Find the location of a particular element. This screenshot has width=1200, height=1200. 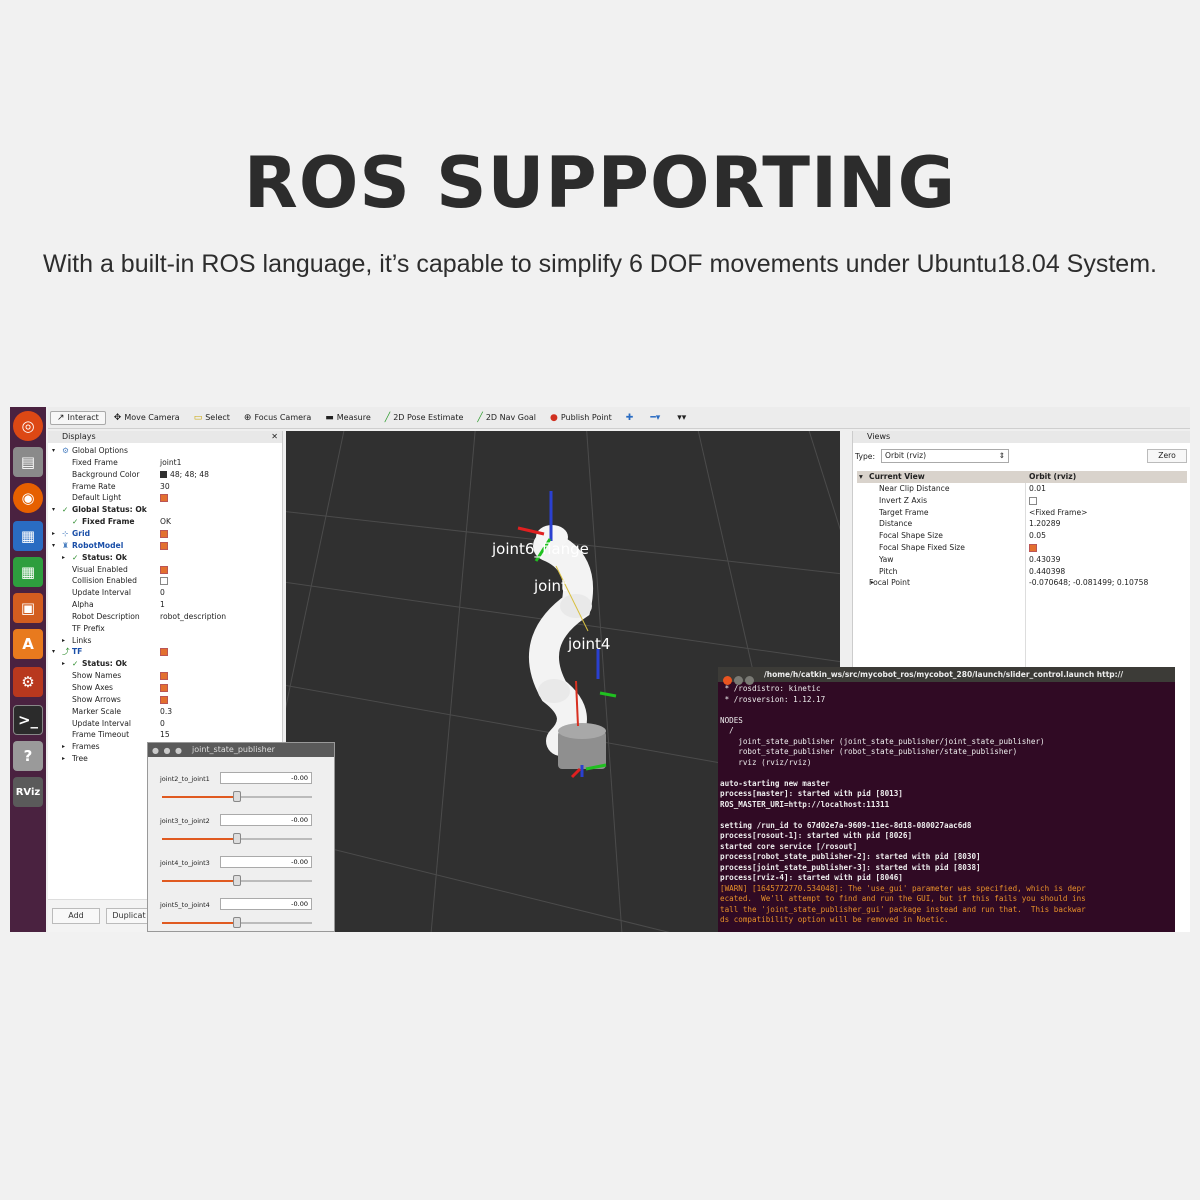

view-property-row: Distance 1.20289 is located at coordinates (1021, 524).